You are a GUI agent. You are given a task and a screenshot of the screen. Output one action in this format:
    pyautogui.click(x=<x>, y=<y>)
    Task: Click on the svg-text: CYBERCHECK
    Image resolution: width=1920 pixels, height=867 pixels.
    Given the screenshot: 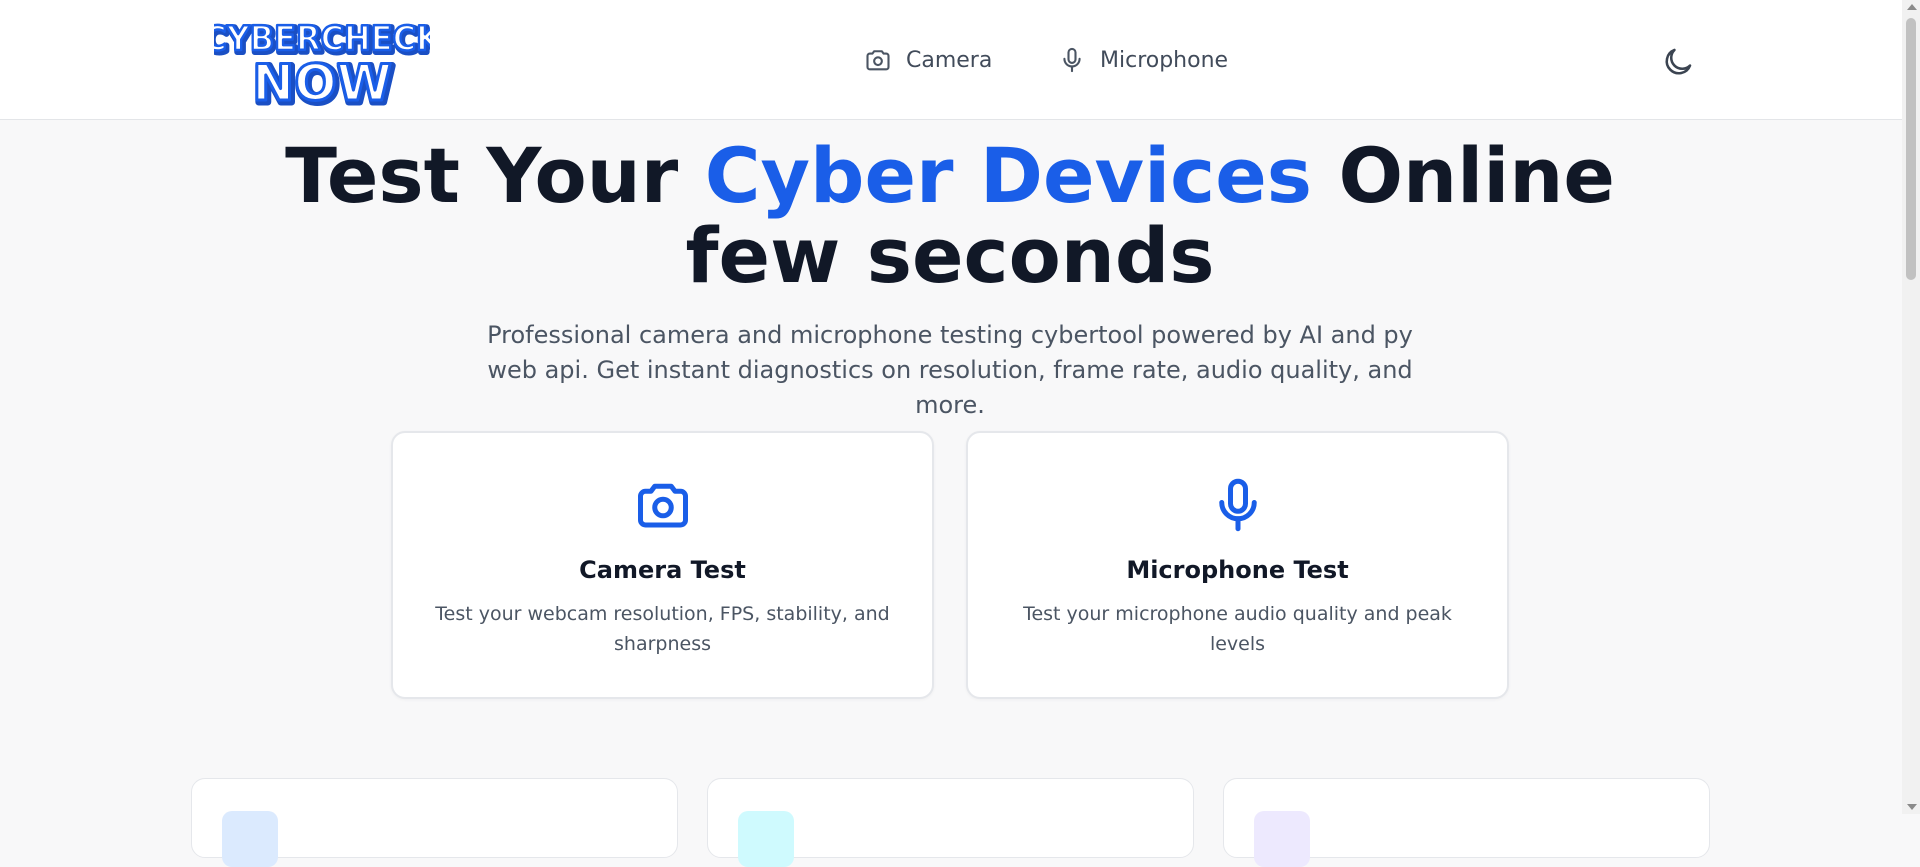 What is the action you would take?
    pyautogui.click(x=322, y=38)
    